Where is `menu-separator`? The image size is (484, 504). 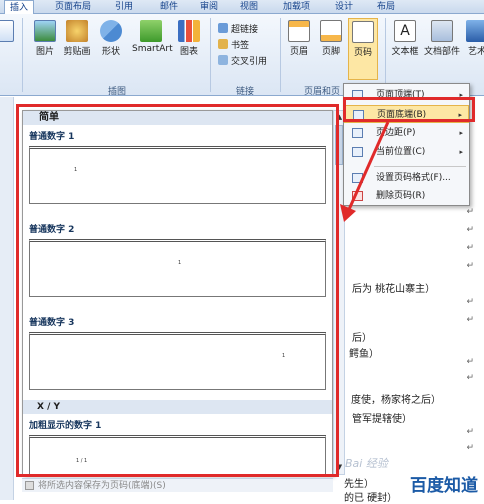 menu-separator is located at coordinates (420, 166).